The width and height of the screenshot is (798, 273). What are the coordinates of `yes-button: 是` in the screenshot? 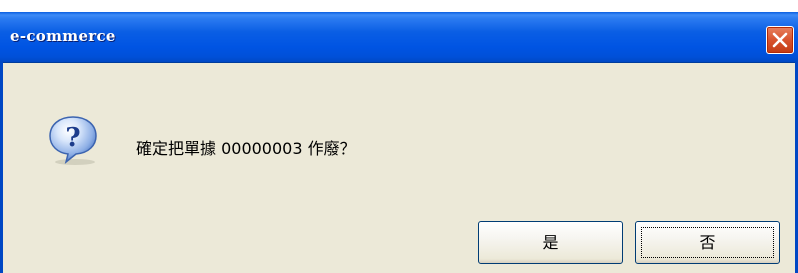 It's located at (550, 242).